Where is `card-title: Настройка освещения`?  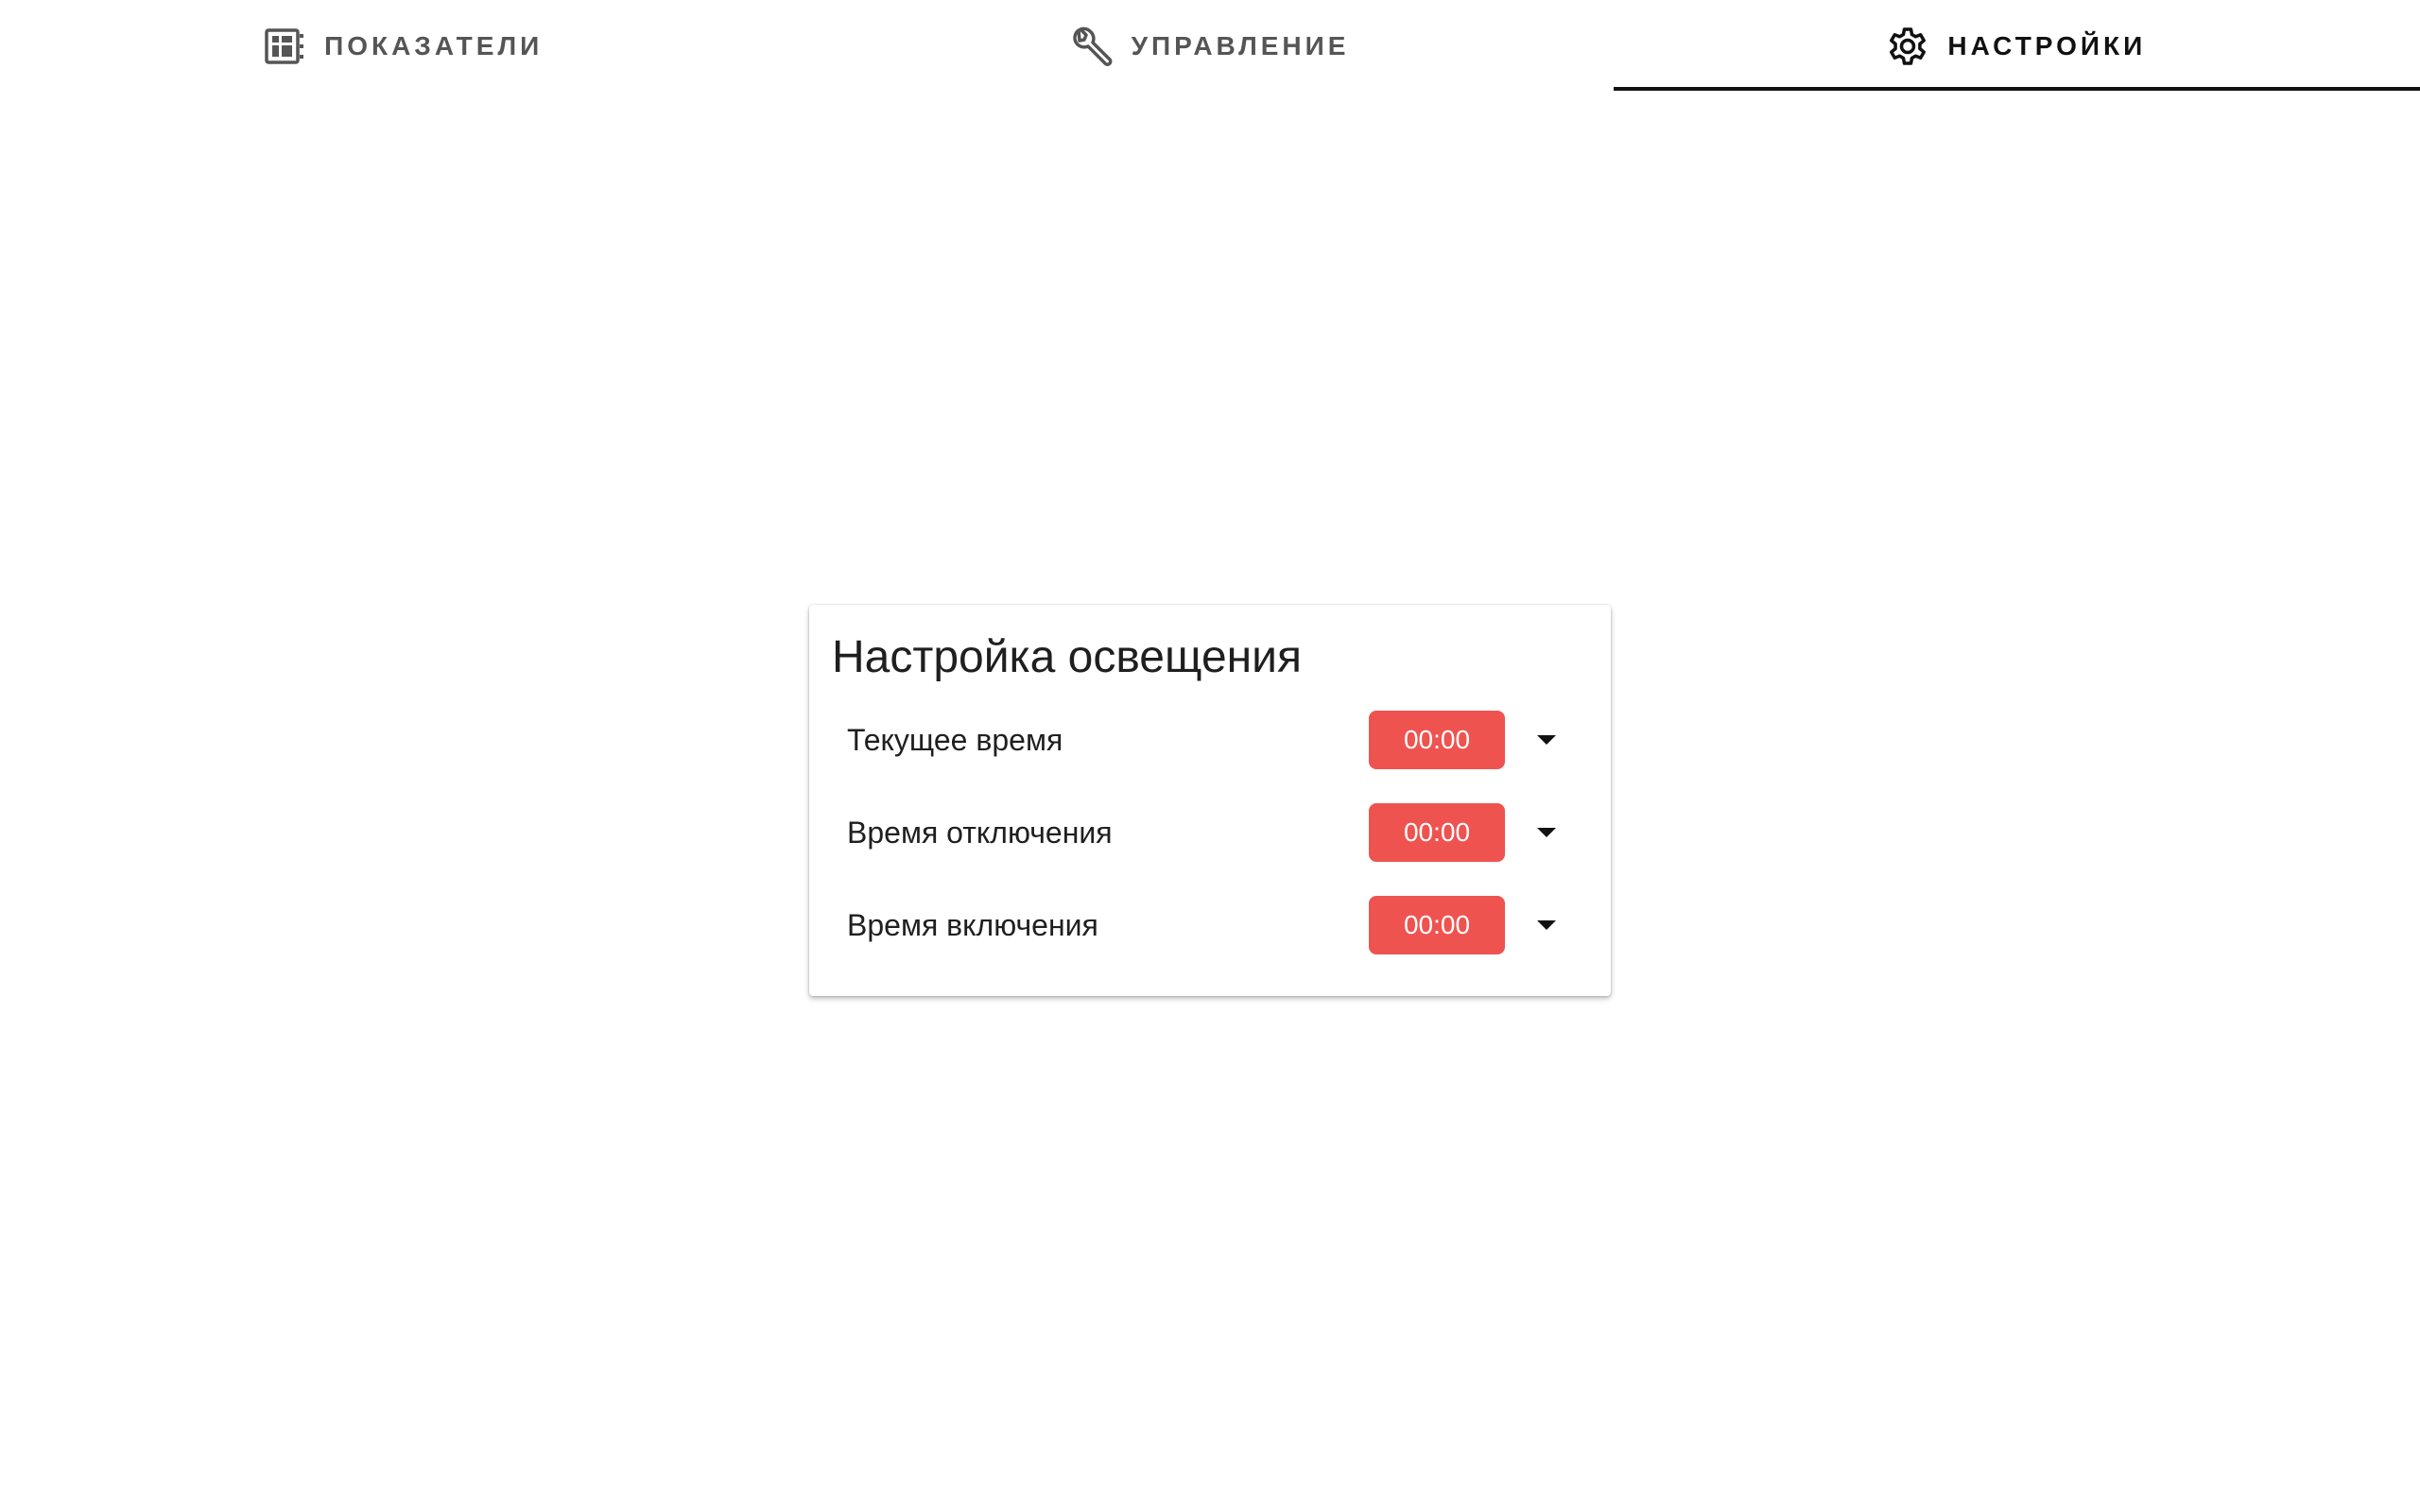
card-title: Настройка освещения is located at coordinates (1067, 657).